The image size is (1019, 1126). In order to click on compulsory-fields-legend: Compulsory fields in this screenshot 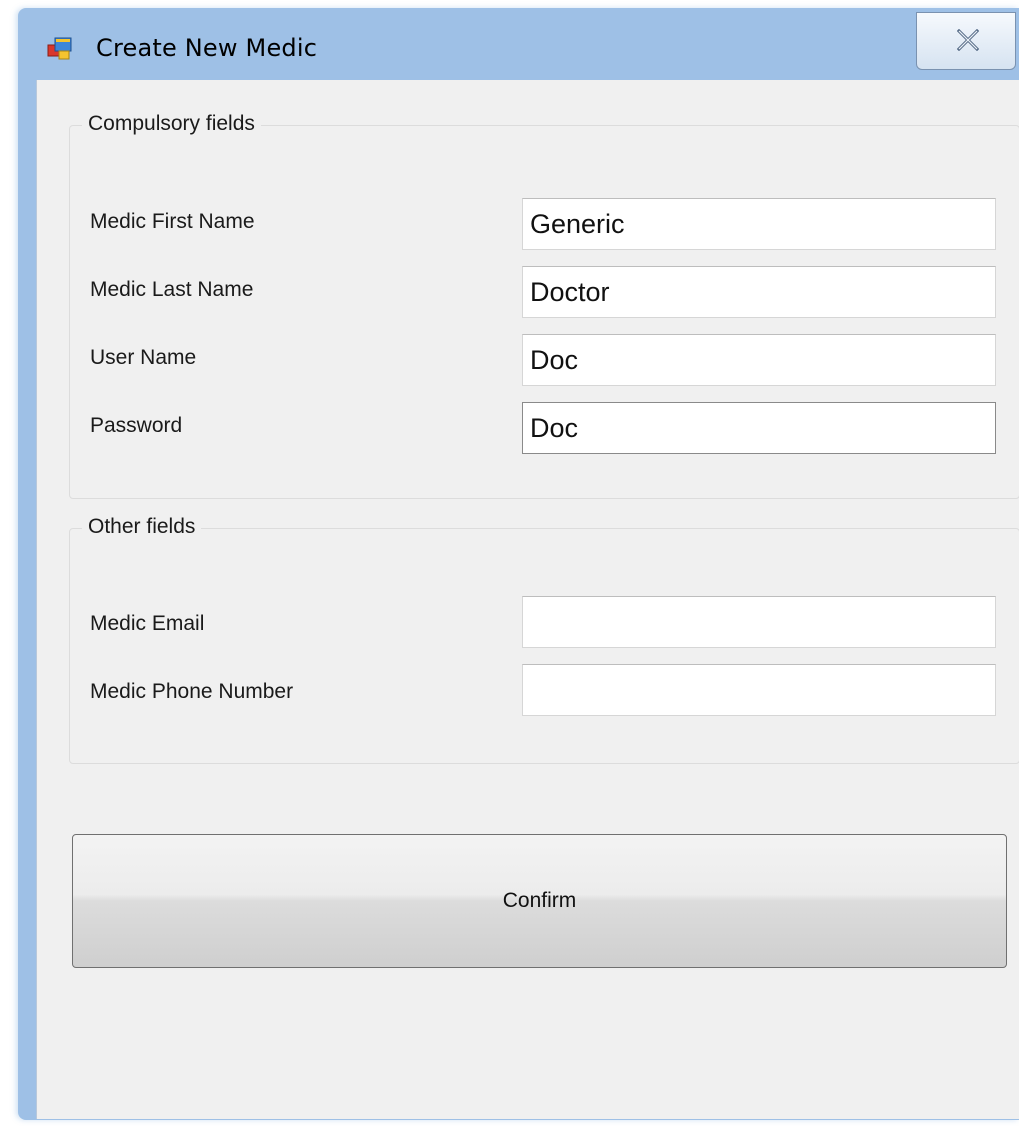, I will do `click(171, 124)`.